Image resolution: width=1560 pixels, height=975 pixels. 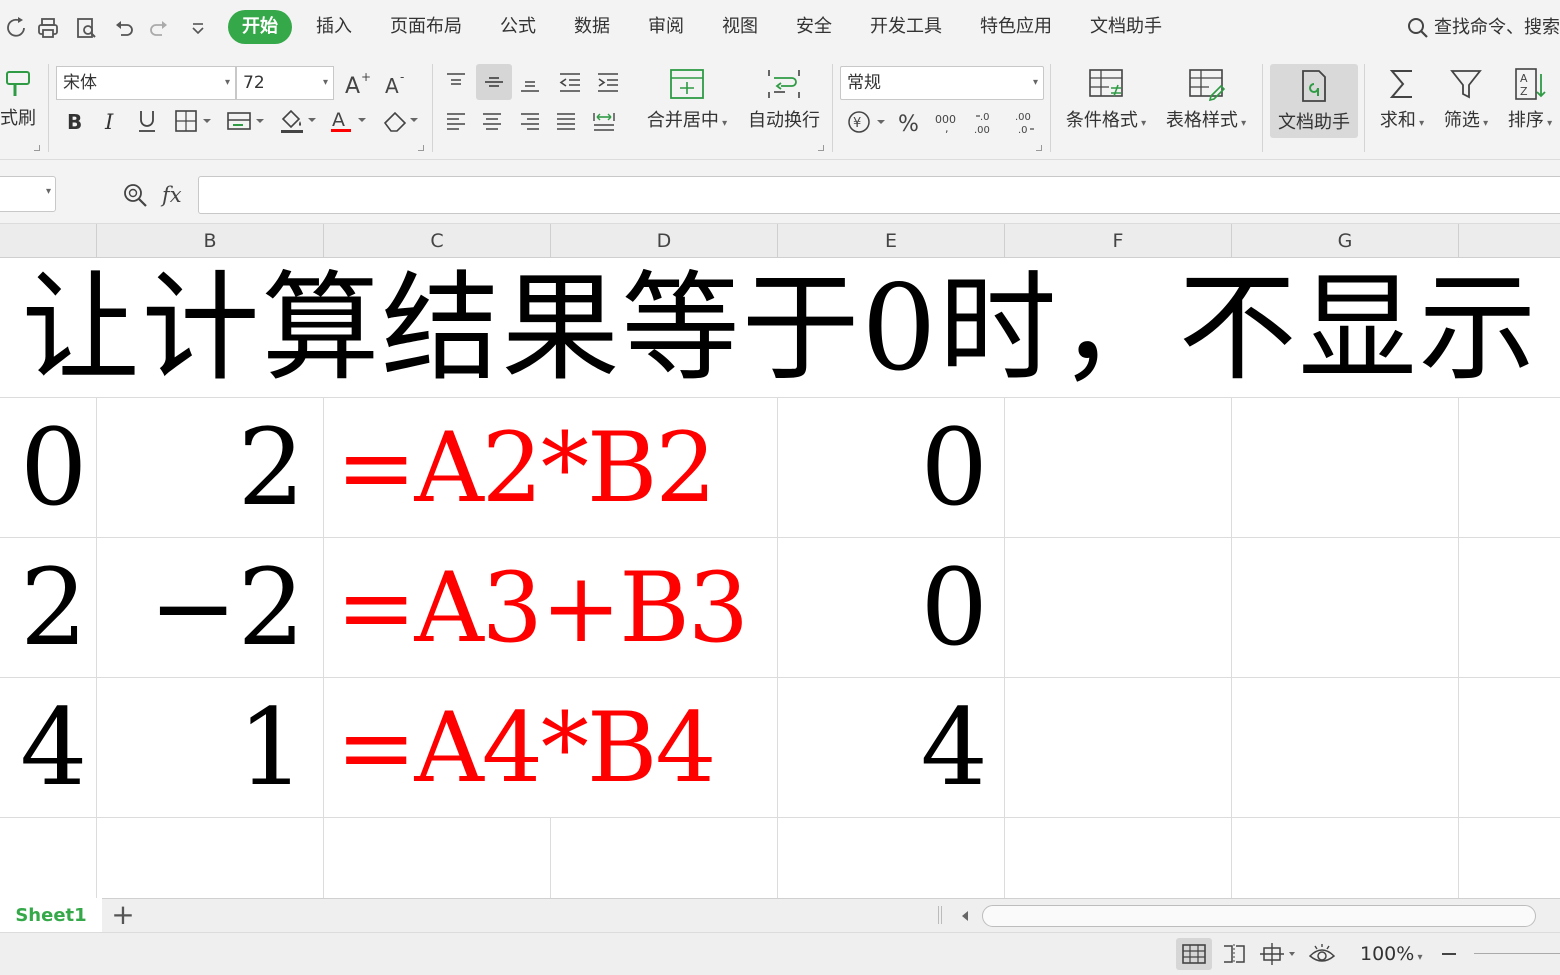 What do you see at coordinates (1345, 241) in the screenshot?
I see `column-header-g: G` at bounding box center [1345, 241].